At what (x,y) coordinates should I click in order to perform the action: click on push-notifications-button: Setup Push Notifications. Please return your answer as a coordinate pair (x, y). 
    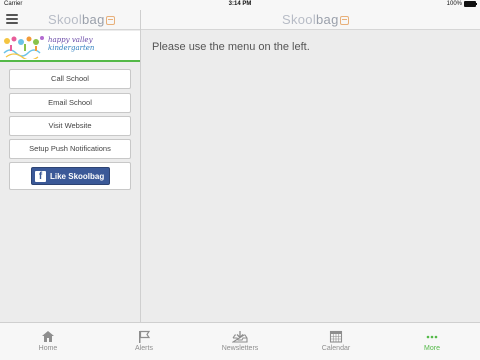
    Looking at the image, I should click on (70, 149).